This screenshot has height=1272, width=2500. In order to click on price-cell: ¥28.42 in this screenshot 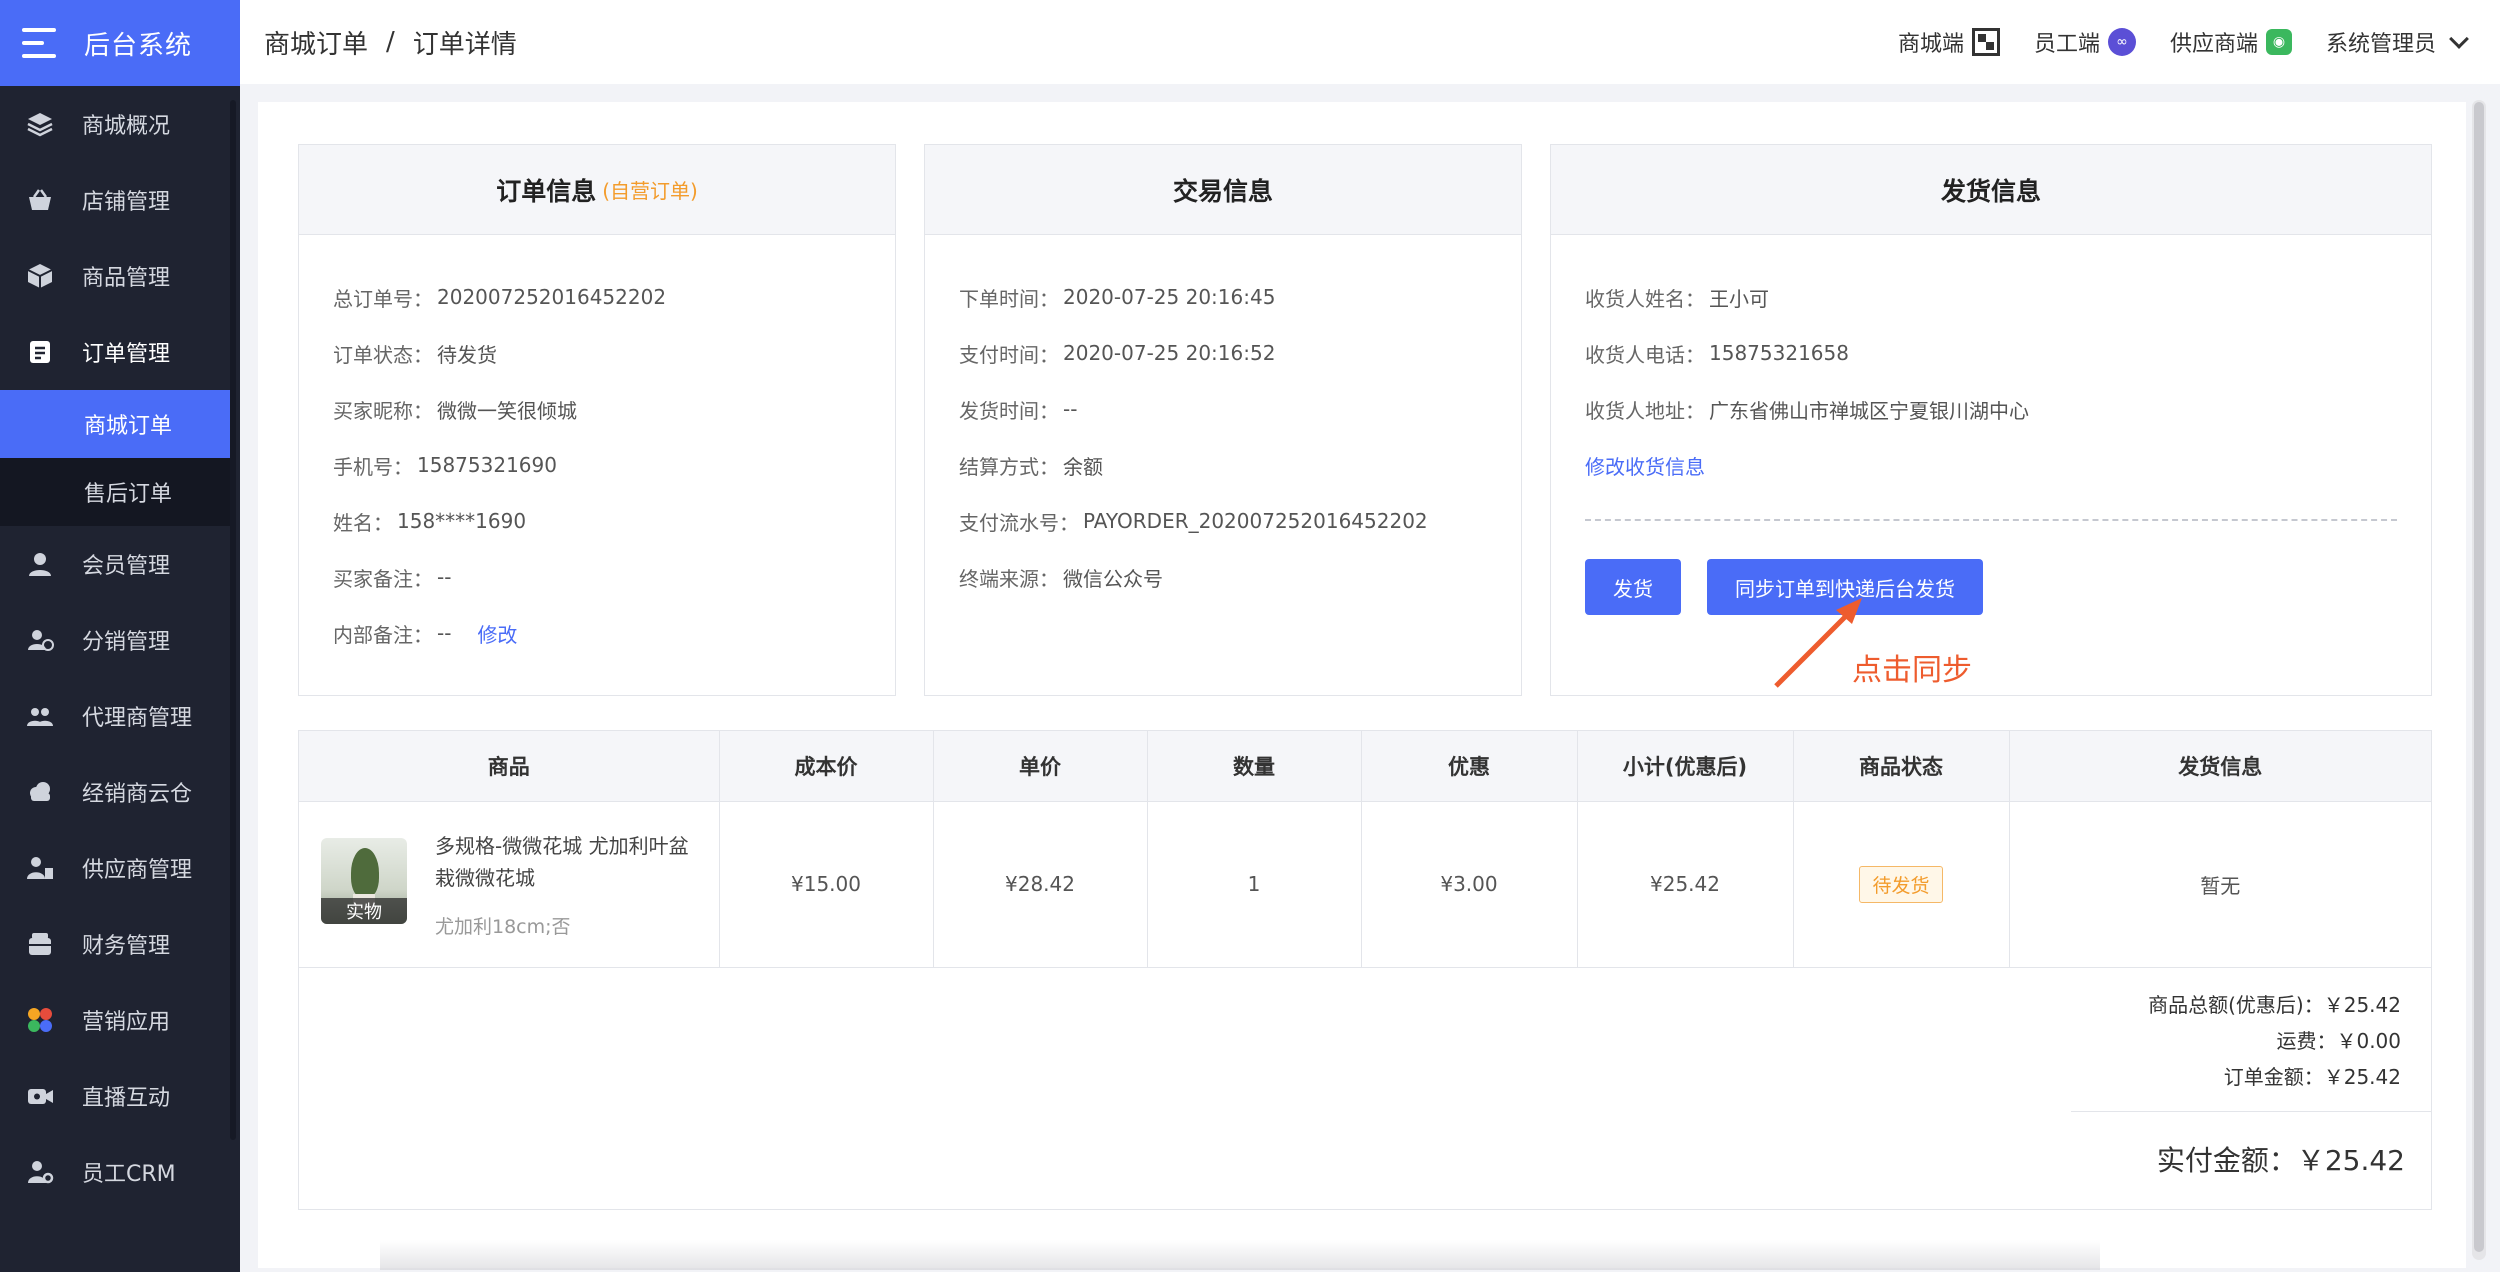, I will do `click(1040, 884)`.